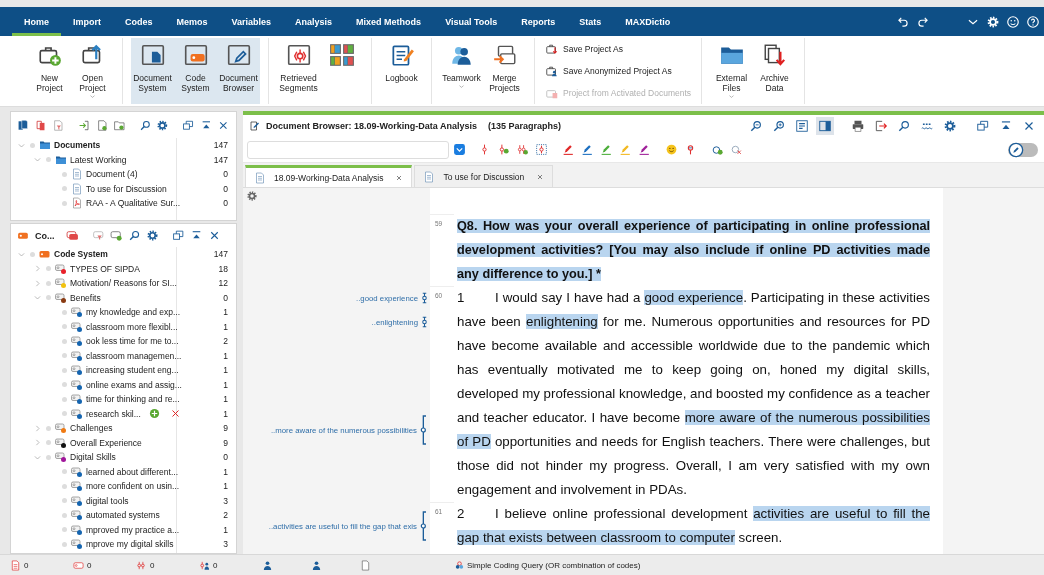  What do you see at coordinates (401, 71) in the screenshot?
I see `ribbon-button: Logbook` at bounding box center [401, 71].